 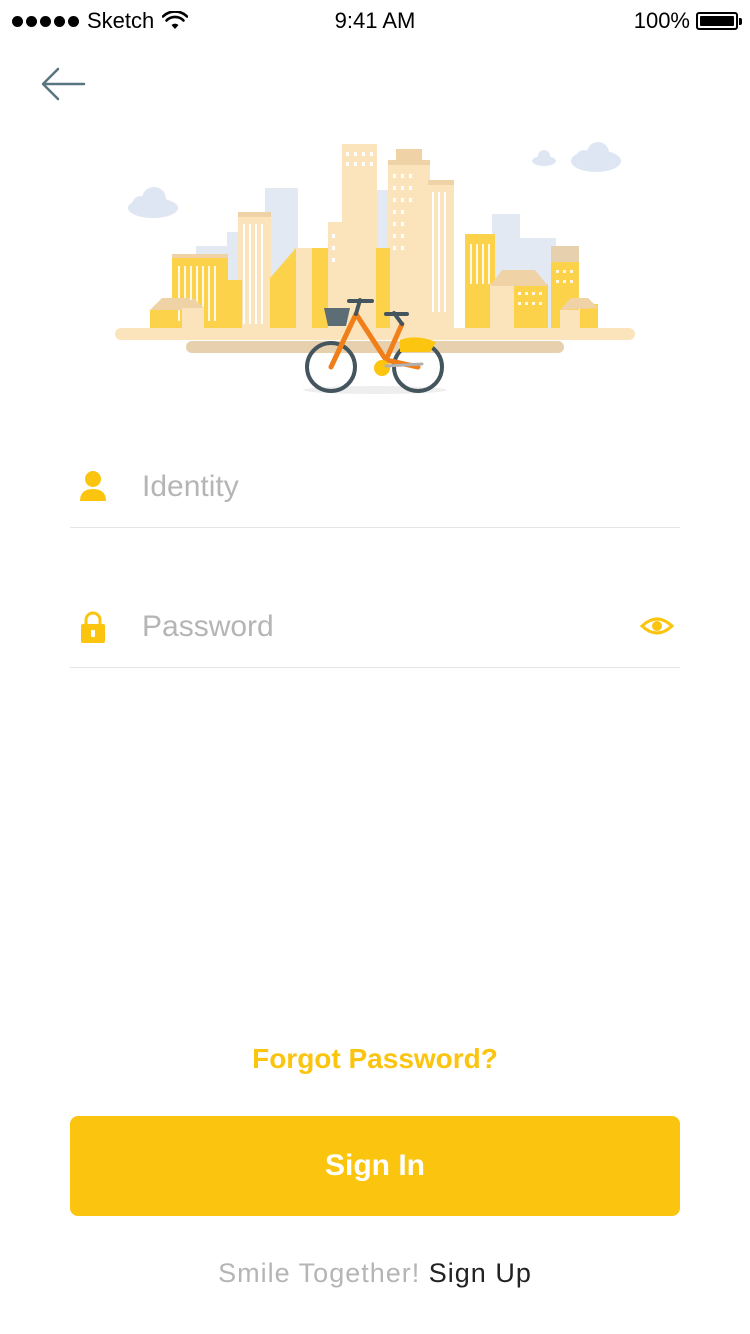 What do you see at coordinates (372, 627) in the screenshot?
I see `password-input` at bounding box center [372, 627].